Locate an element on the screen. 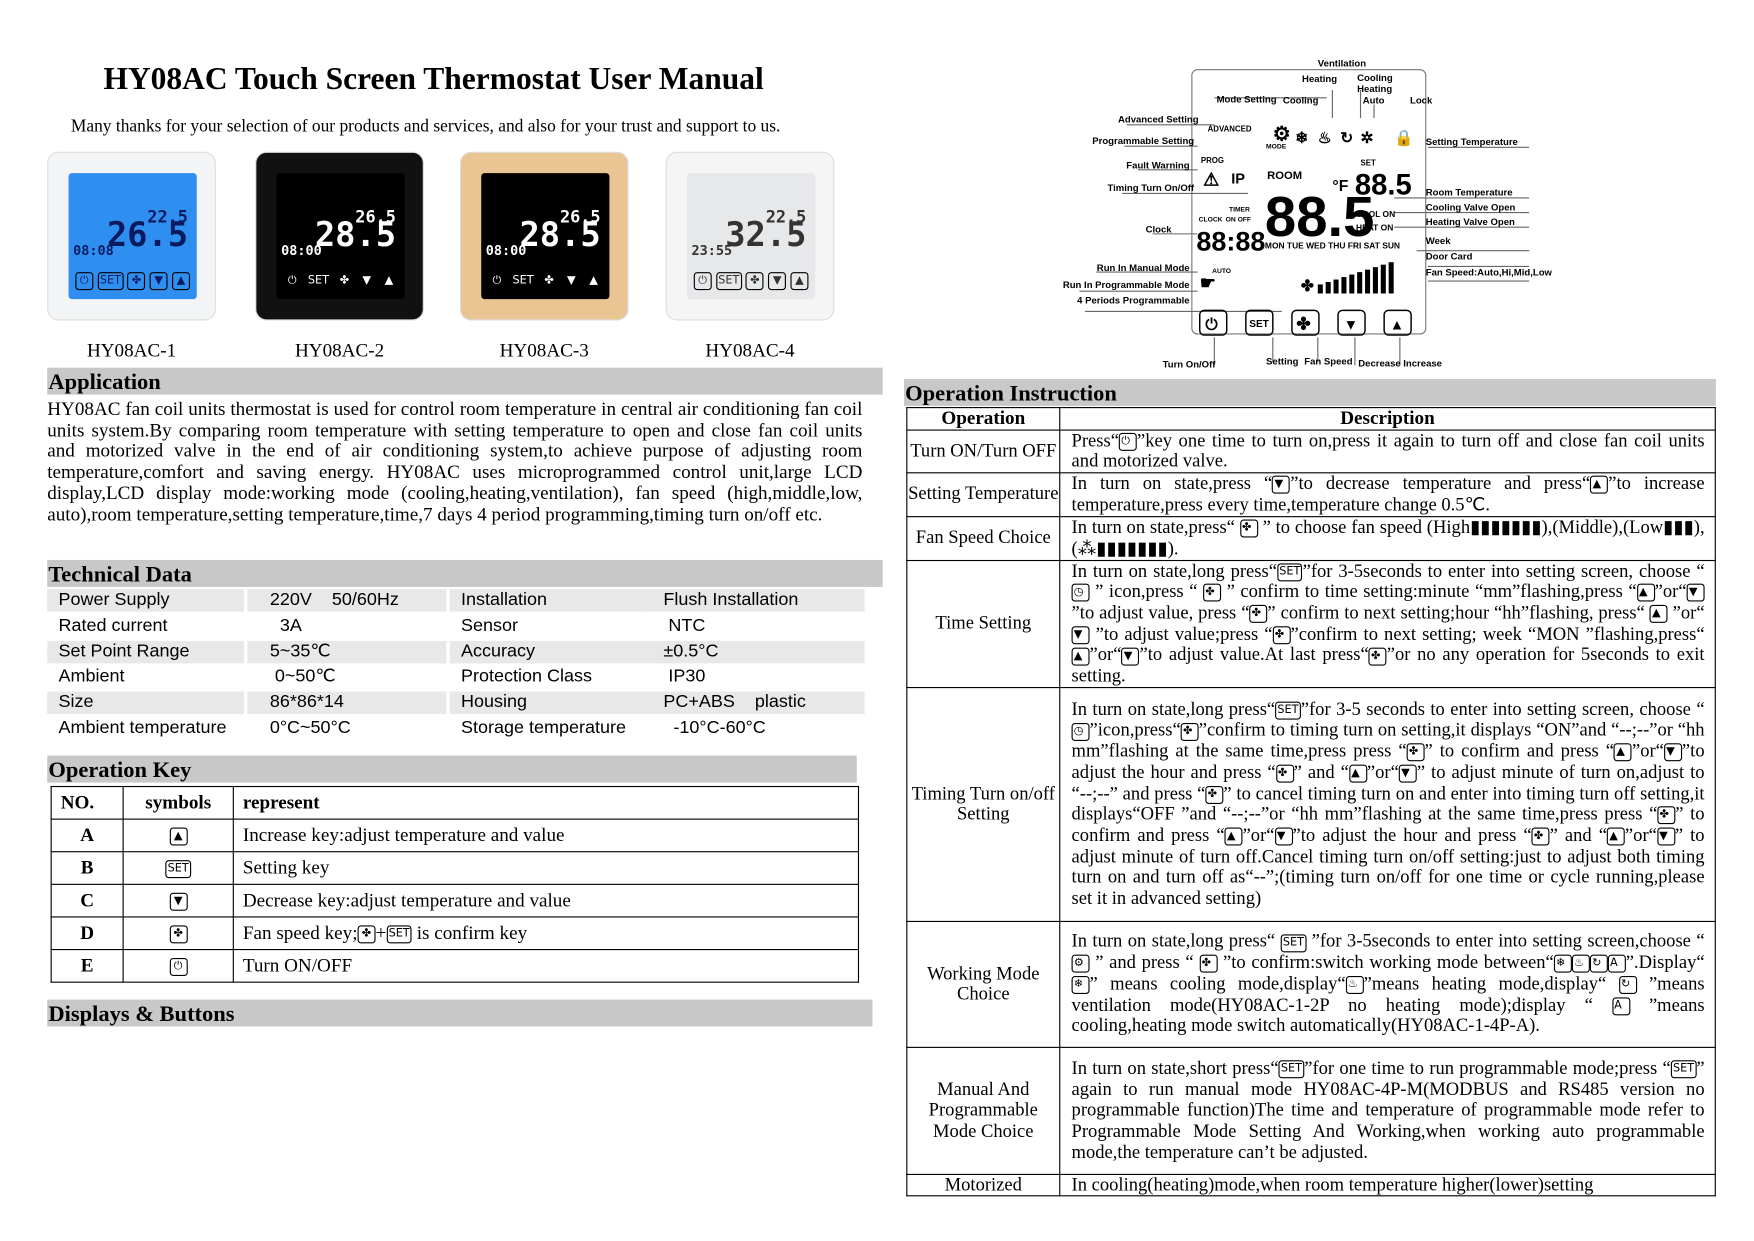 The height and width of the screenshot is (1241, 1754). clock-icon: ◷ is located at coordinates (1080, 731).